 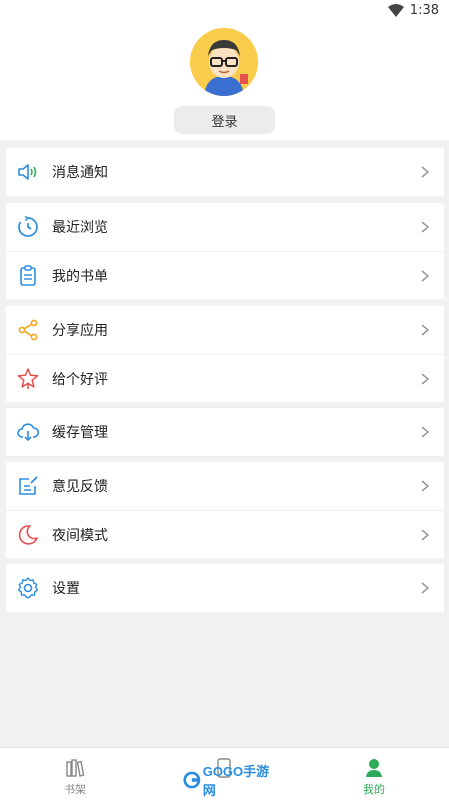 What do you see at coordinates (192, 780) in the screenshot?
I see `watermark-logo-icon` at bounding box center [192, 780].